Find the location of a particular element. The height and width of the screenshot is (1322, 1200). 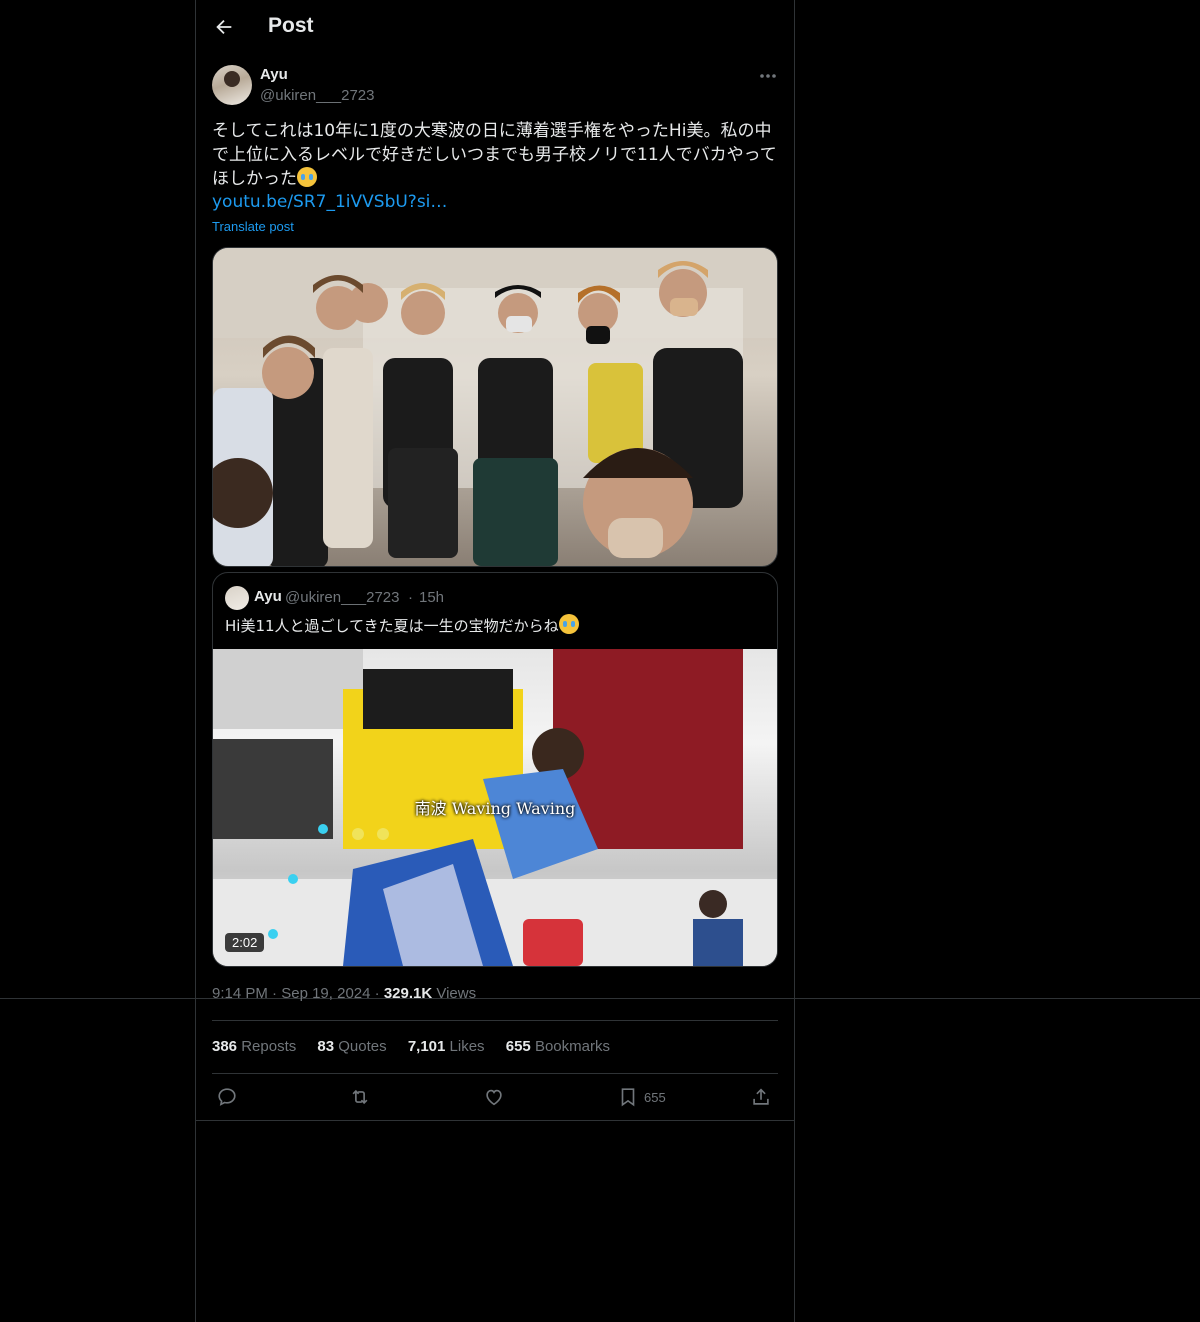

more-button is located at coordinates (768, 76).